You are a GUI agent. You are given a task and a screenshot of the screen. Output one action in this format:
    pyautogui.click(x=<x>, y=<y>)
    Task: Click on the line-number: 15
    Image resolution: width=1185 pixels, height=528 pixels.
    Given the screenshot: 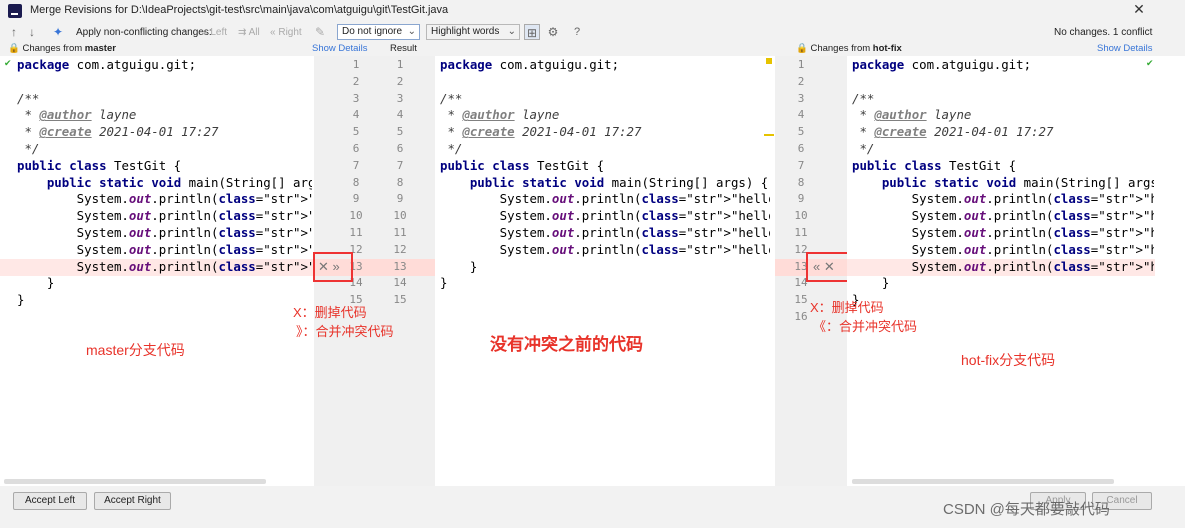 What is the action you would take?
    pyautogui.click(x=400, y=300)
    